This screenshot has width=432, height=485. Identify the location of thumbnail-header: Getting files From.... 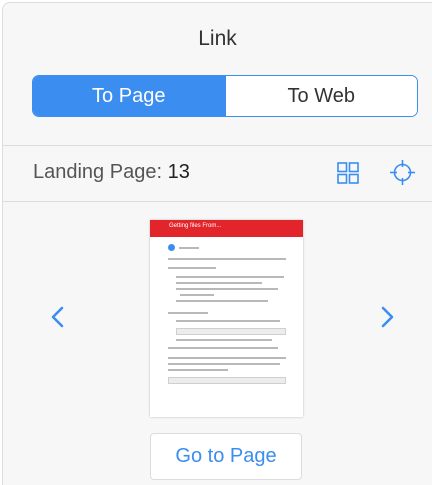
(226, 228).